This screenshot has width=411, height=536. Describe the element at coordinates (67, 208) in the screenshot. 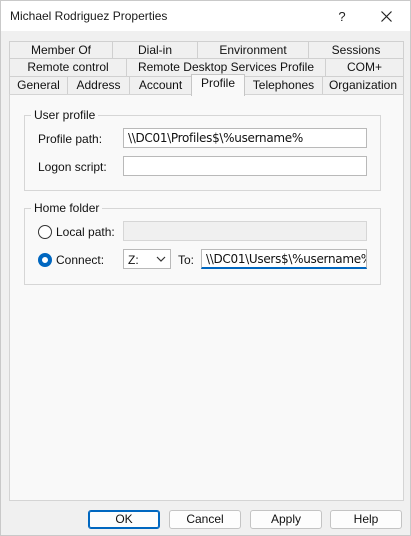

I see `home-folder-group-label: Home folder` at that location.